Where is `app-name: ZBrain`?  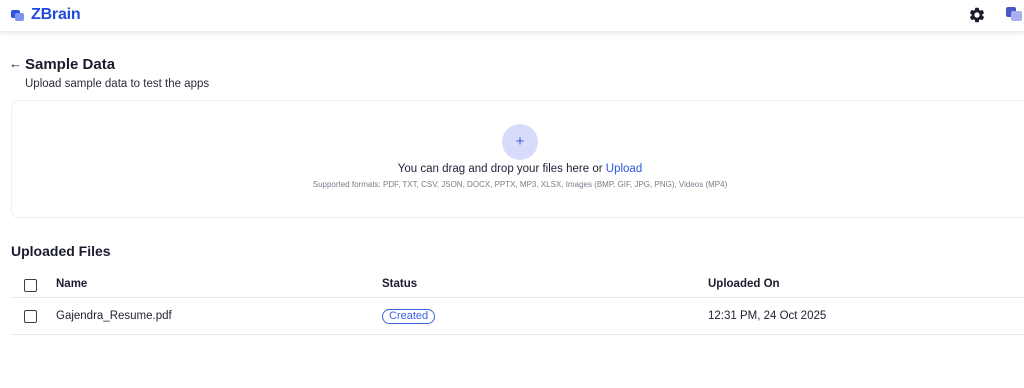 app-name: ZBrain is located at coordinates (56, 14).